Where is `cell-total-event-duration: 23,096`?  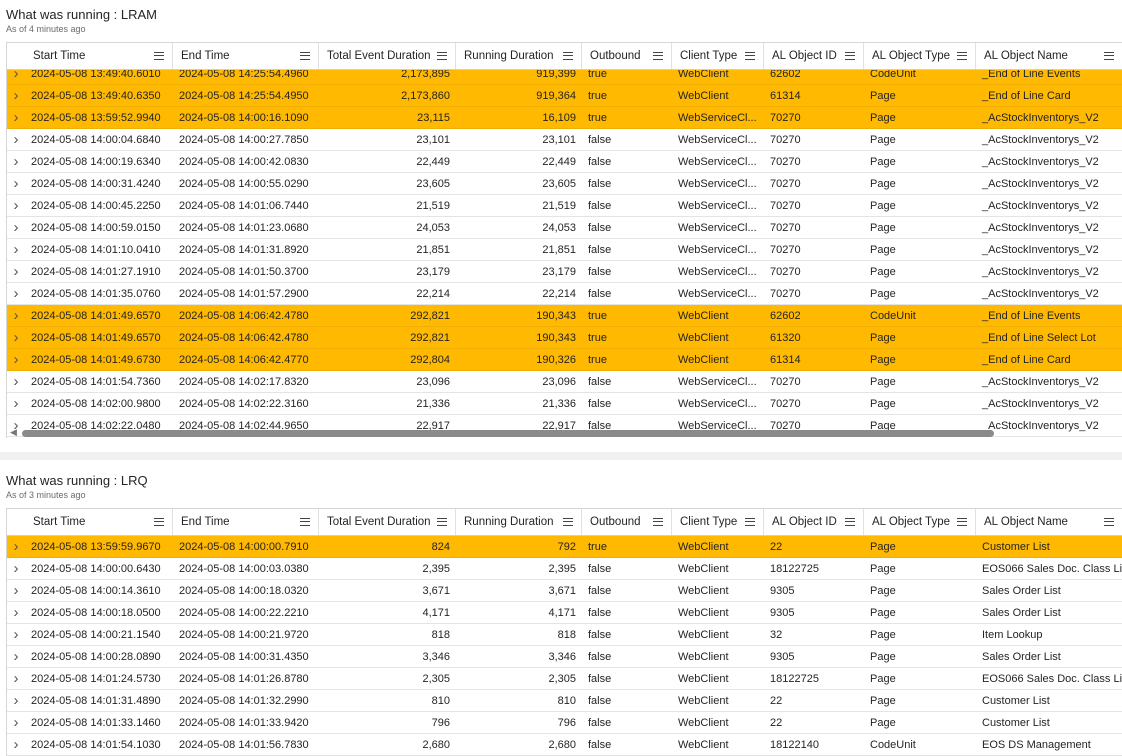
cell-total-event-duration: 23,096 is located at coordinates (433, 381).